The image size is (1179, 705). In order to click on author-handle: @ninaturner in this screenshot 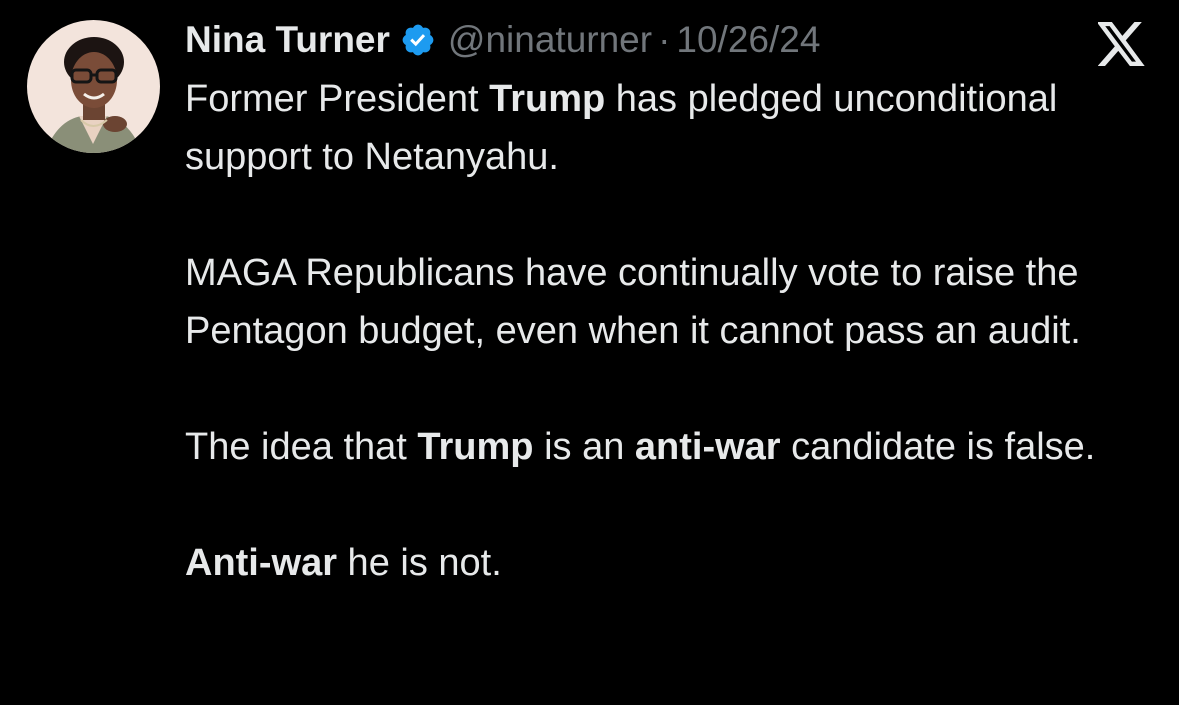, I will do `click(550, 40)`.